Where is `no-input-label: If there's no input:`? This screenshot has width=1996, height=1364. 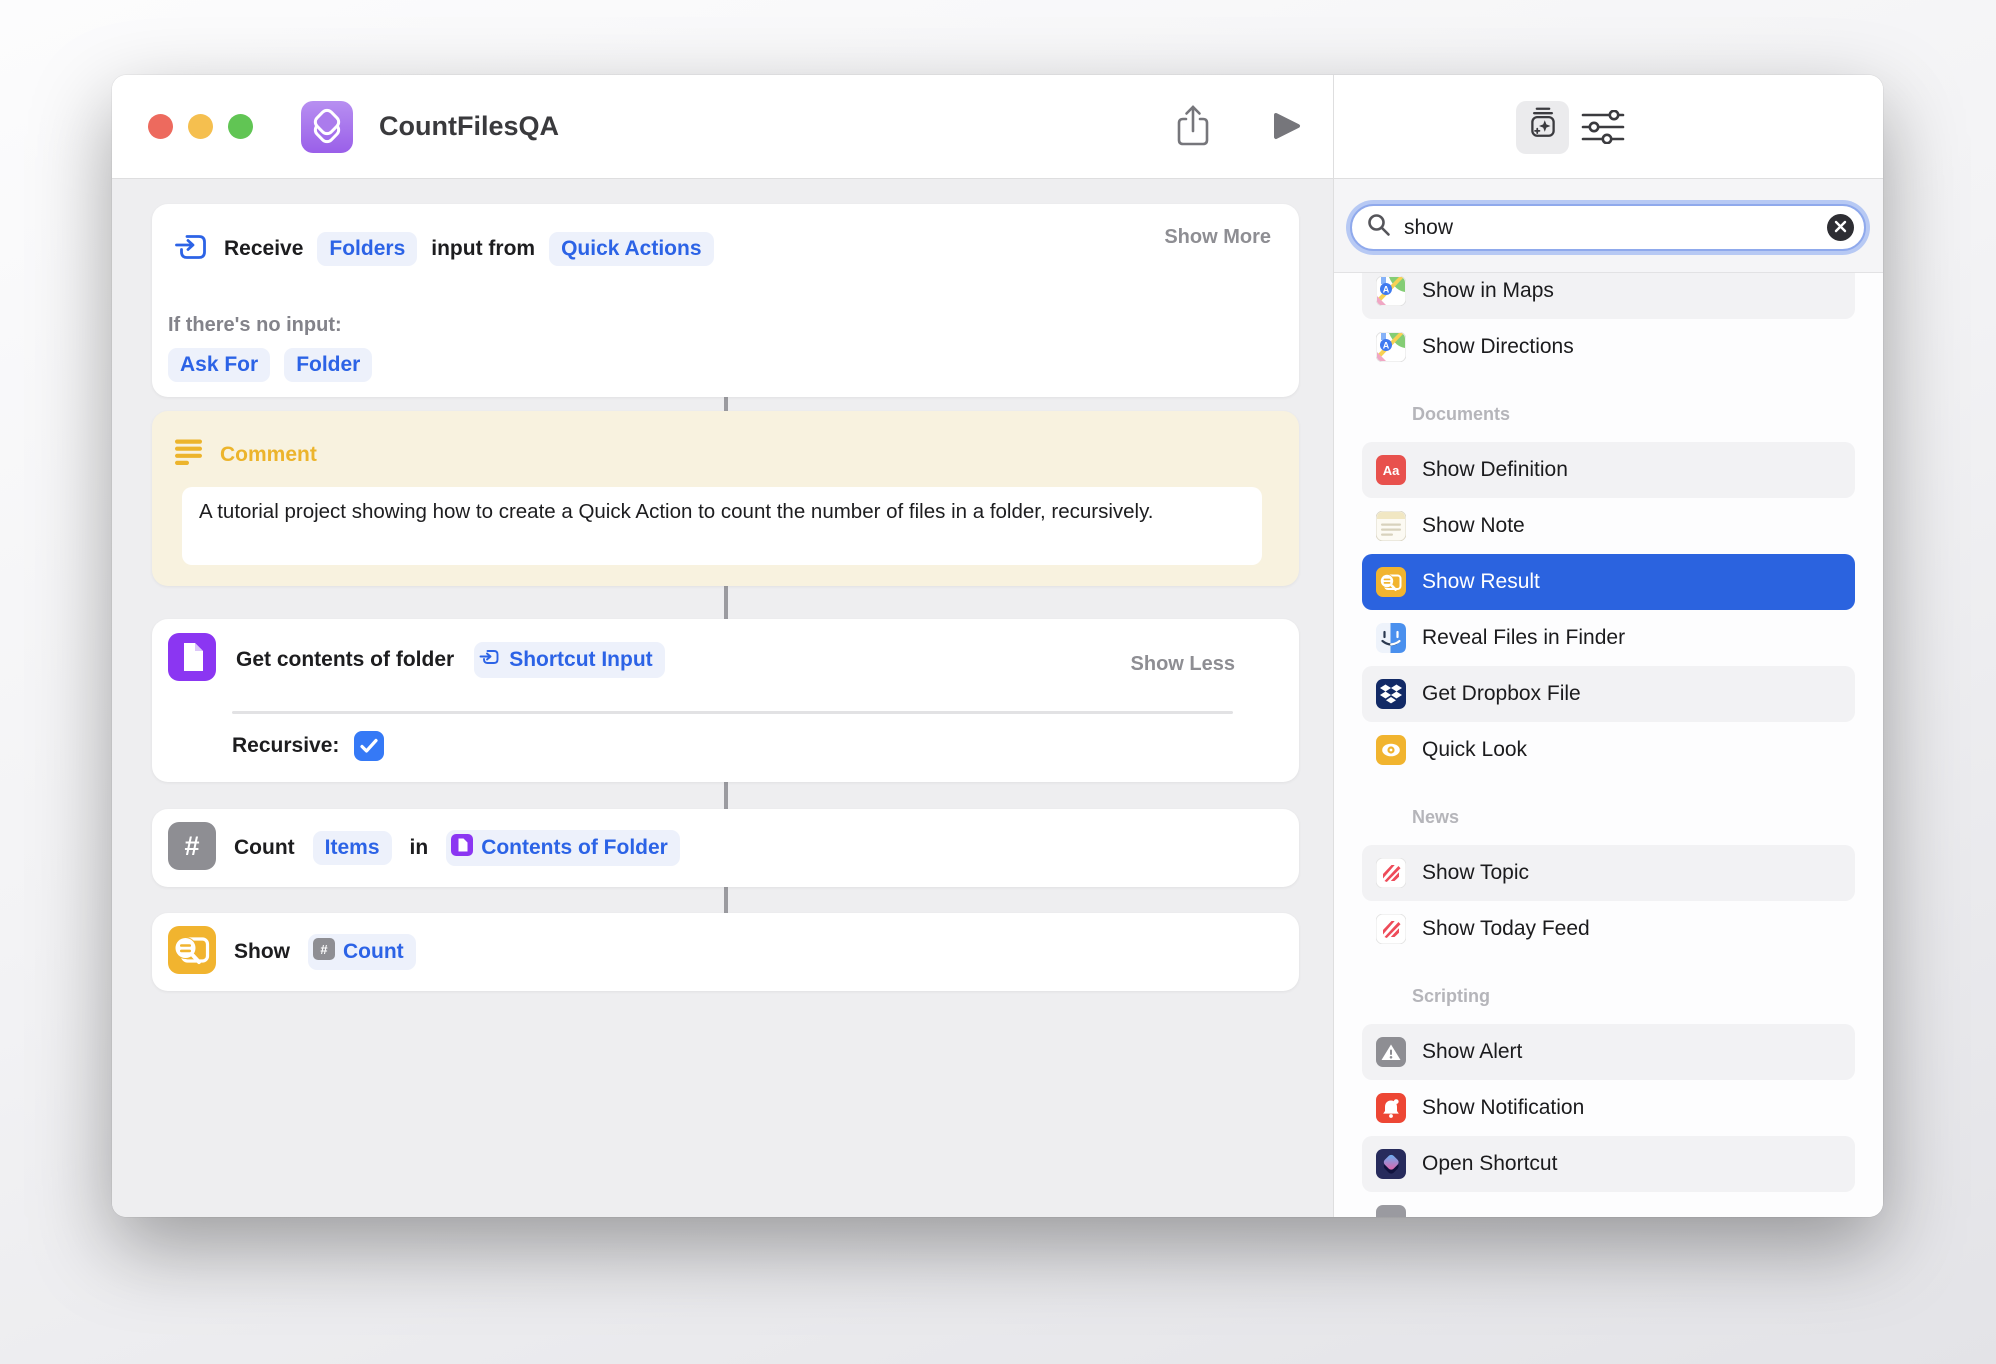 no-input-label: If there's no input: is located at coordinates (255, 325).